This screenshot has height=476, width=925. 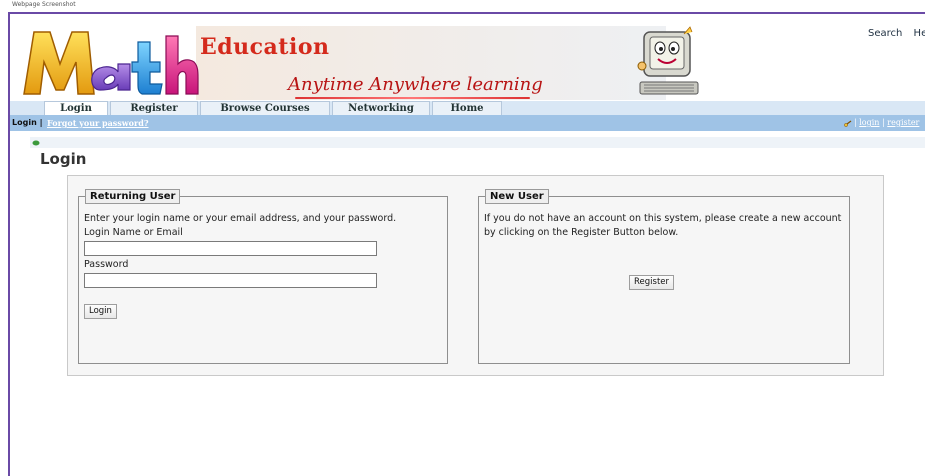 I want to click on screenshot-caption: Webpage Screenshot, so click(x=44, y=4).